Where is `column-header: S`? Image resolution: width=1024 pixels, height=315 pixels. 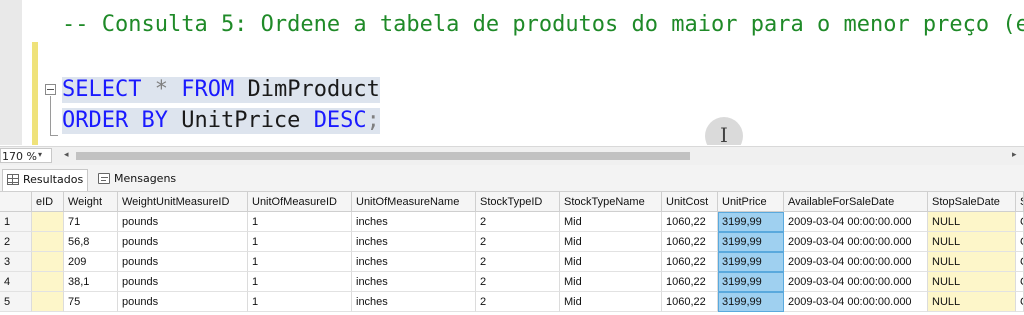 column-header: S is located at coordinates (1020, 202).